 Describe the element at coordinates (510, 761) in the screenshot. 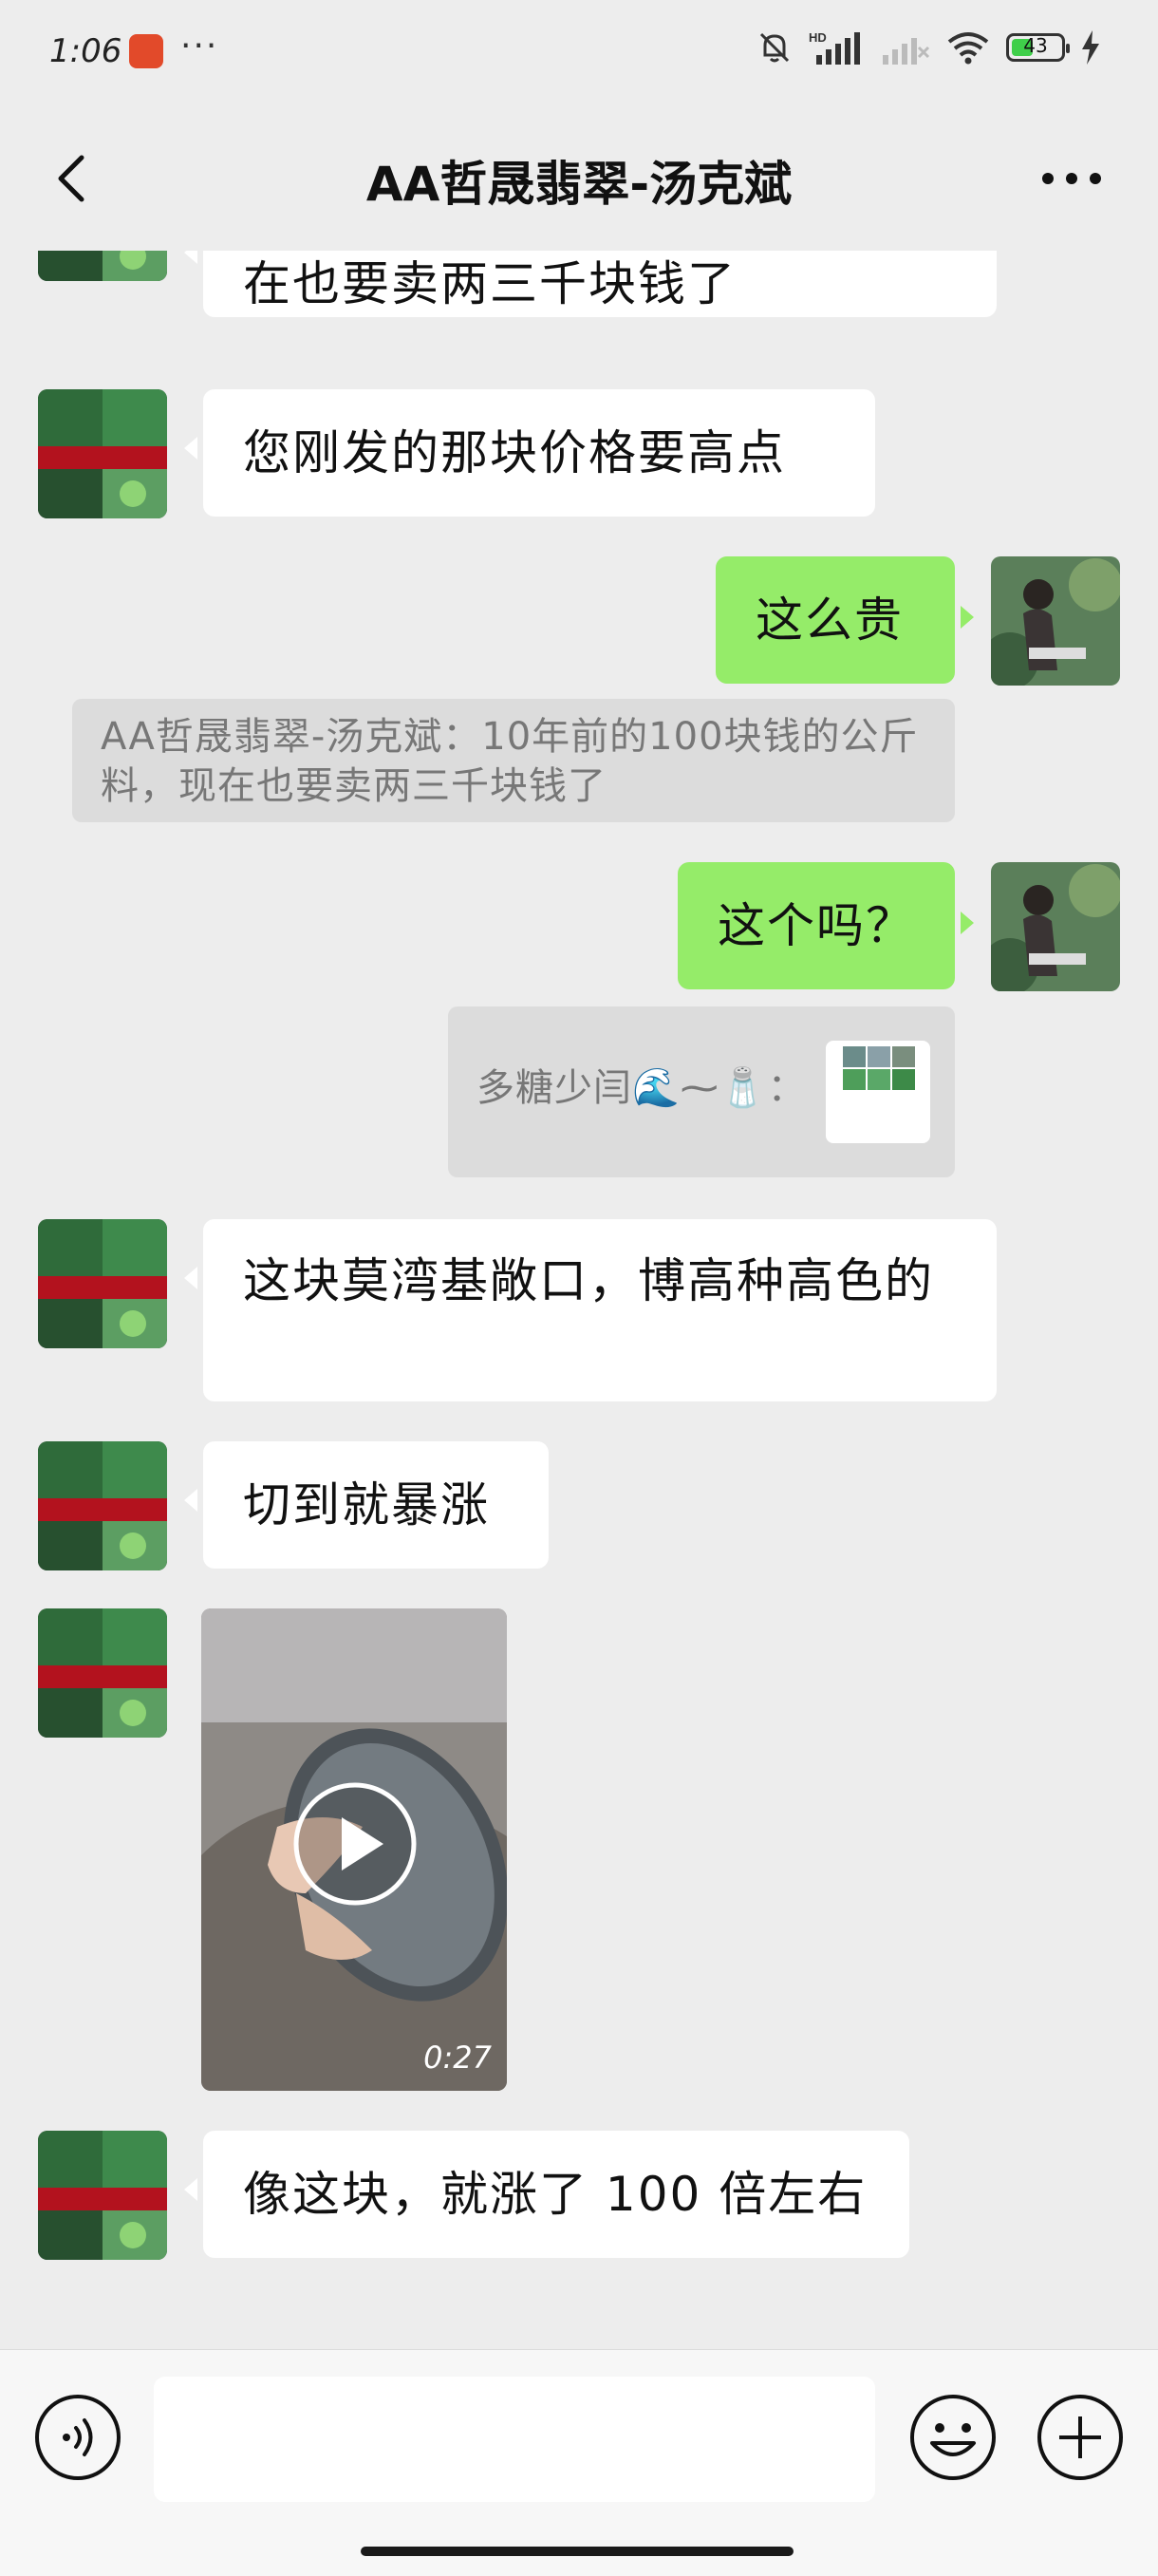

I see `quoted-text: AA哲晟翡翠-汤克斌：10年前的100块钱的公斤料，现在也要卖两三千块钱了` at that location.